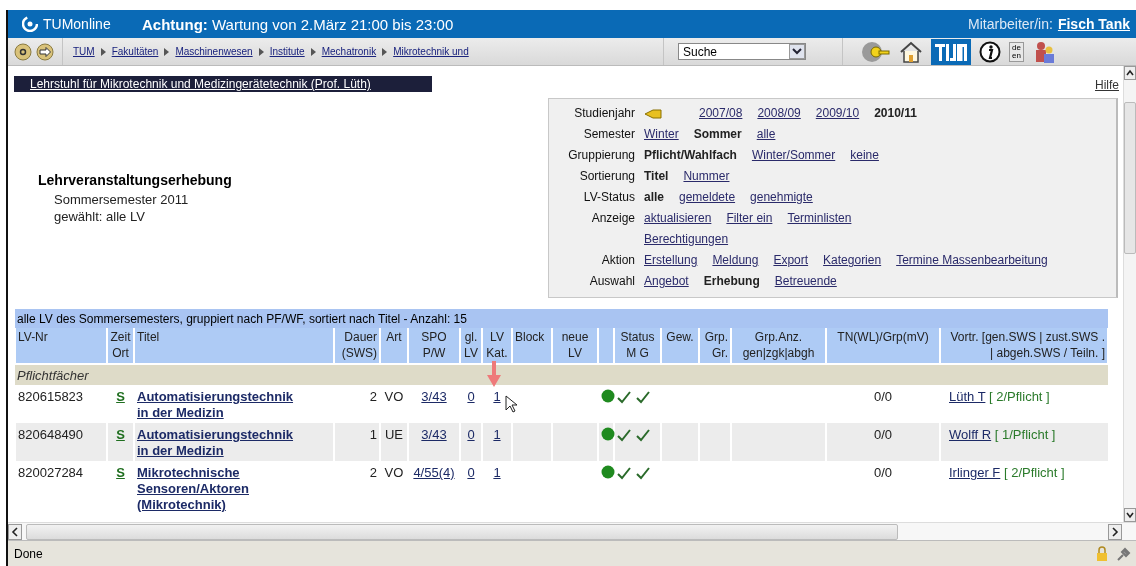 This screenshot has width=1136, height=566. What do you see at coordinates (690, 155) in the screenshot?
I see `selected-option: Pflicht/Wahlfach` at bounding box center [690, 155].